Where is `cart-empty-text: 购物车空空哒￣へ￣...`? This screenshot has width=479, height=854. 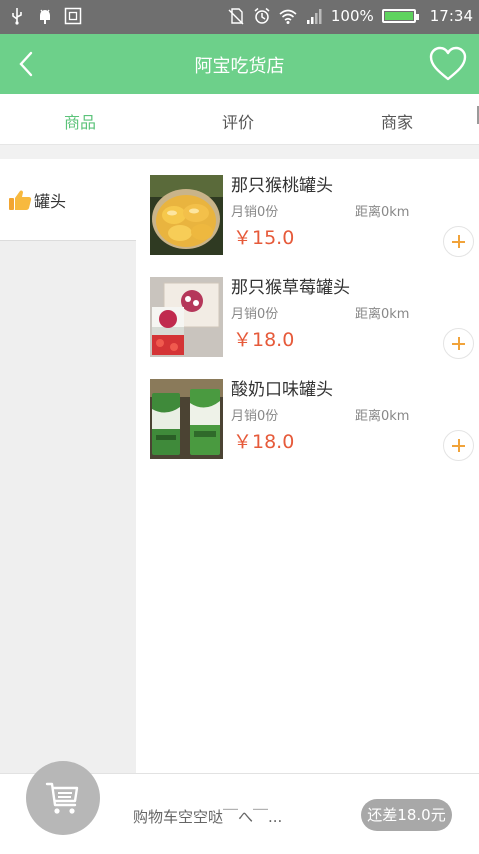 cart-empty-text: 购物车空空哒￣へ￣... is located at coordinates (208, 817).